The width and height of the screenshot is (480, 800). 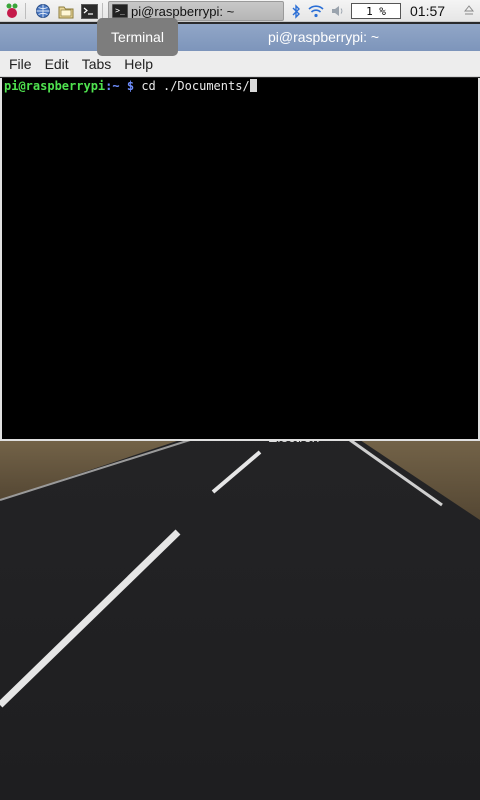 What do you see at coordinates (183, 11) in the screenshot?
I see `taskbar-window-label: pi@raspberrypi: ~` at bounding box center [183, 11].